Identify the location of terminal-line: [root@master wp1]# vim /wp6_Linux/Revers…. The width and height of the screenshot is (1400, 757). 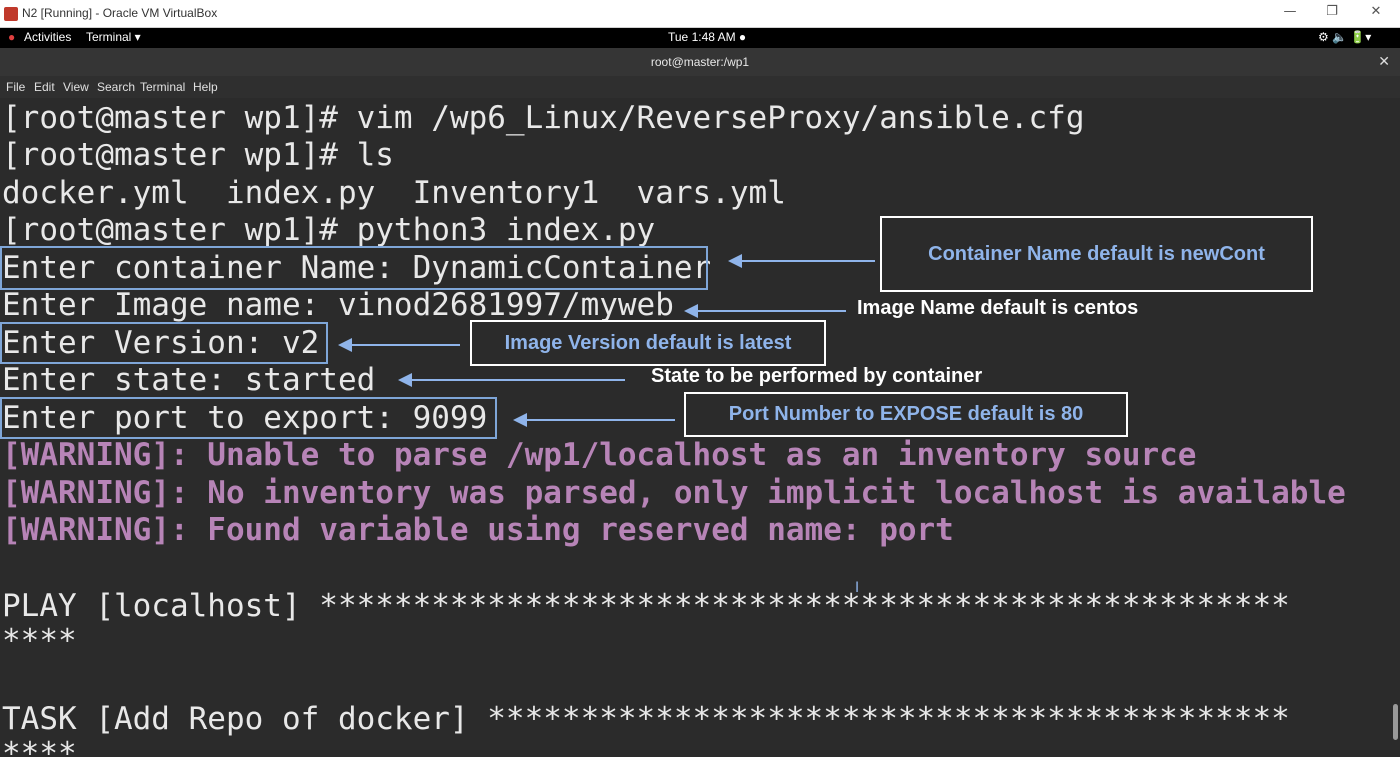
(543, 118).